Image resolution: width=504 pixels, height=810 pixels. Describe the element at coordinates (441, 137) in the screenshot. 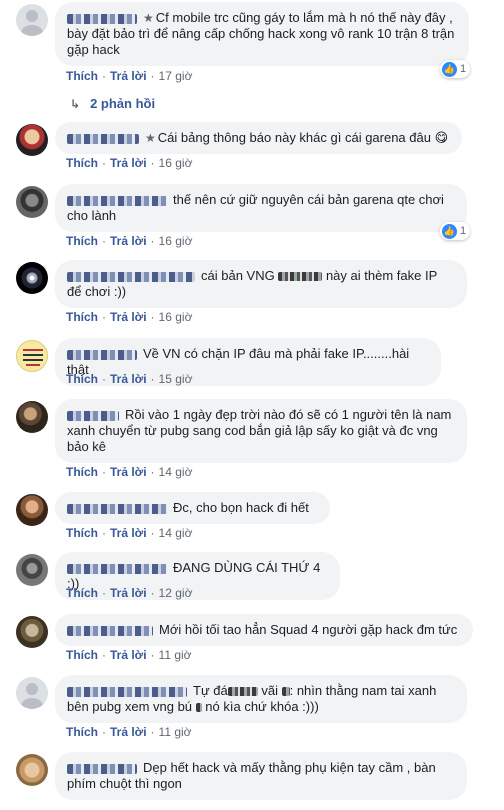

I see `emoji: 😋` at that location.